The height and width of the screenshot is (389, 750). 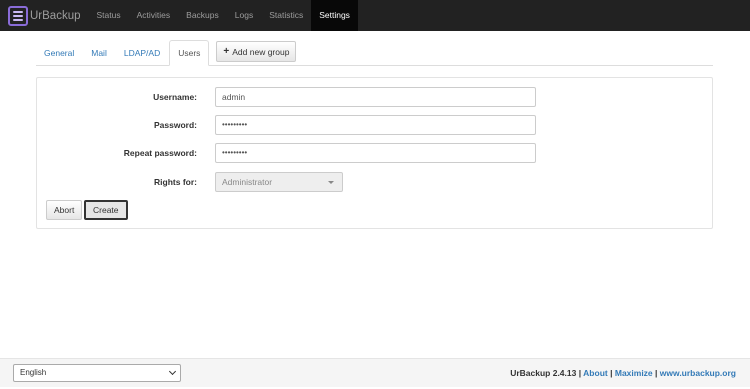 What do you see at coordinates (175, 97) in the screenshot?
I see `username-label: Username:` at bounding box center [175, 97].